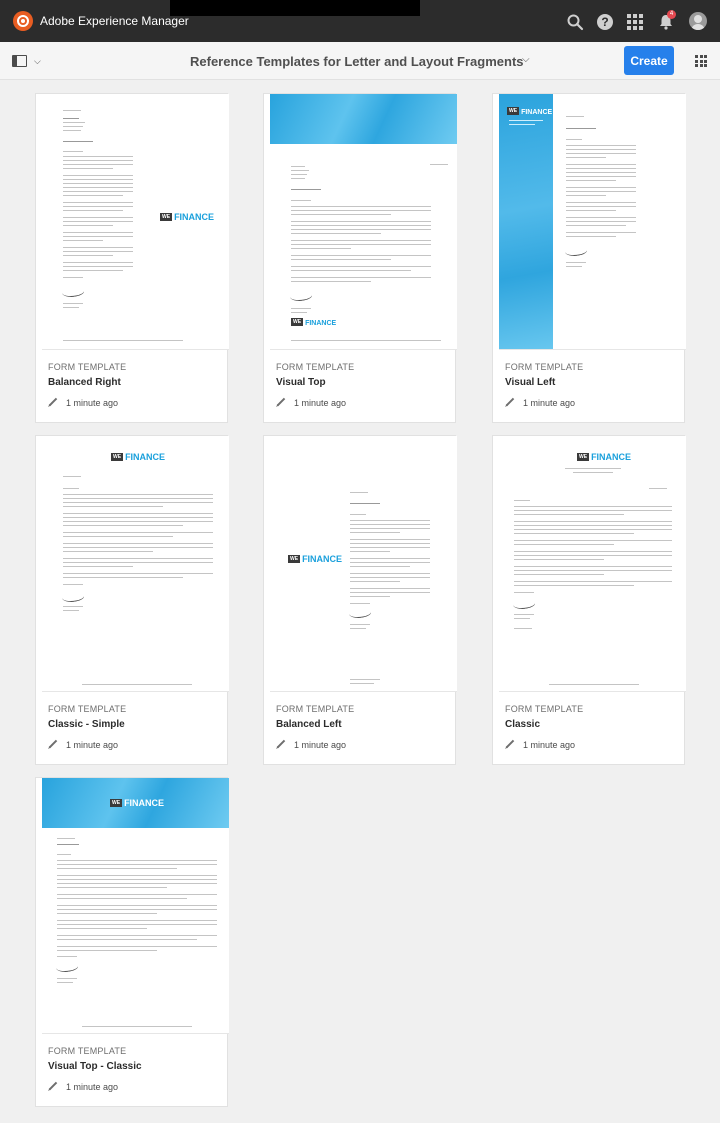 The width and height of the screenshot is (720, 1123). Describe the element at coordinates (575, 22) in the screenshot. I see `search-icon` at that location.